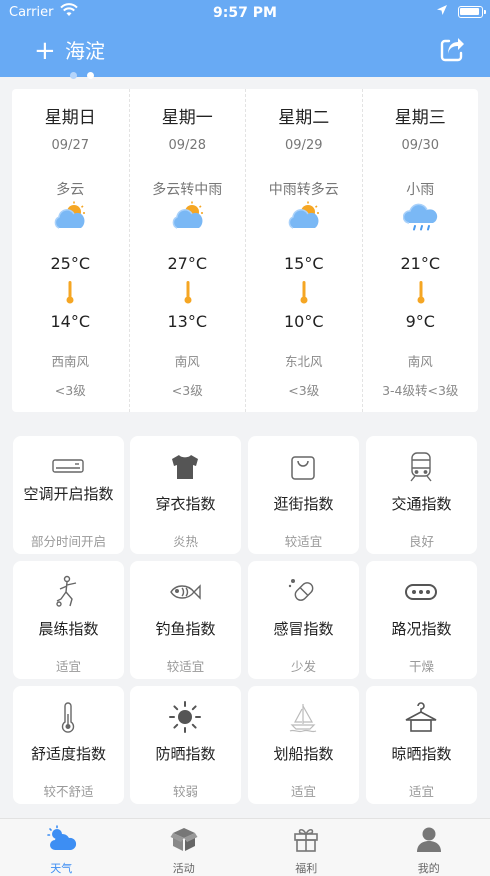  Describe the element at coordinates (420, 190) in the screenshot. I see `condition: 小雨` at that location.